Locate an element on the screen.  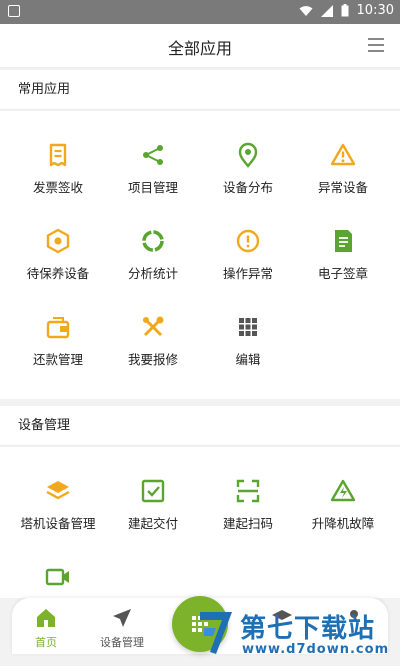
location-pin-icon is located at coordinates (248, 155).